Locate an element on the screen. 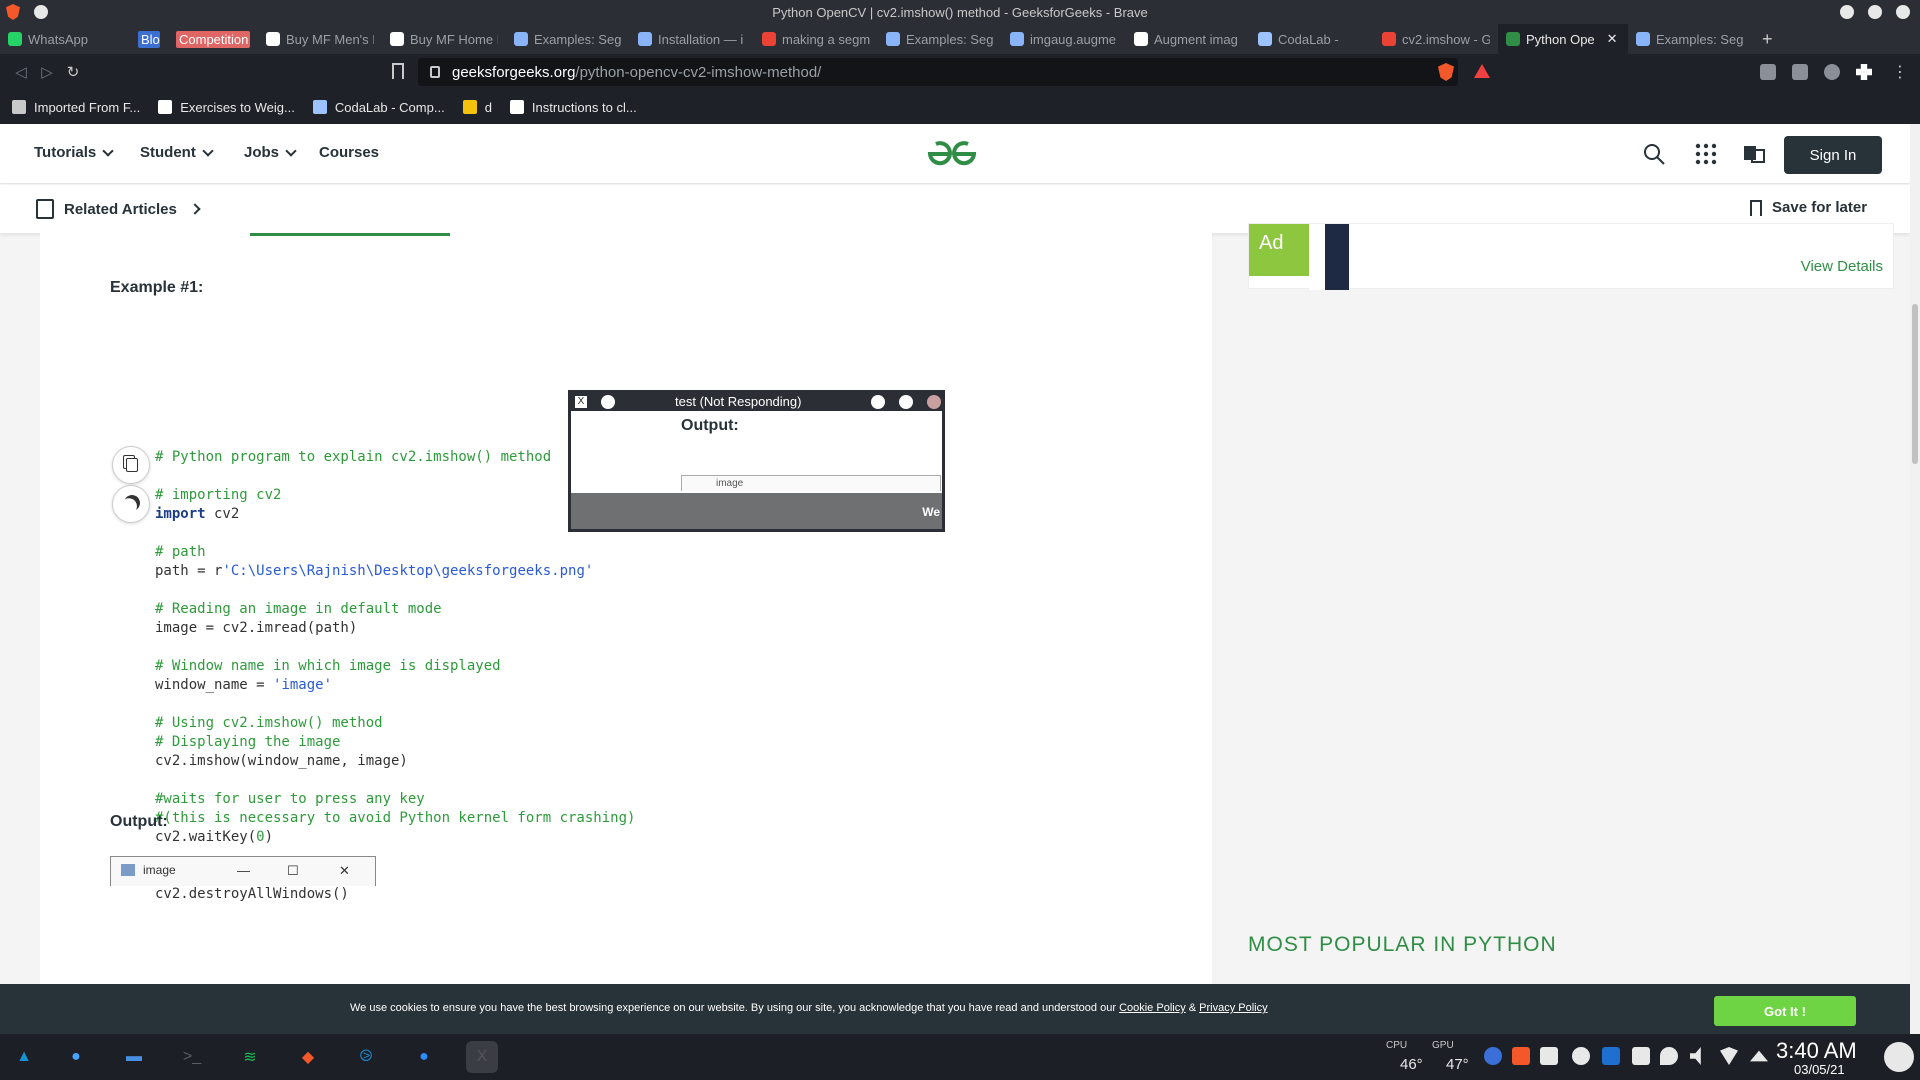 Image resolution: width=1920 pixels, height=1080 pixels. tab: Blog is located at coordinates (149, 39).